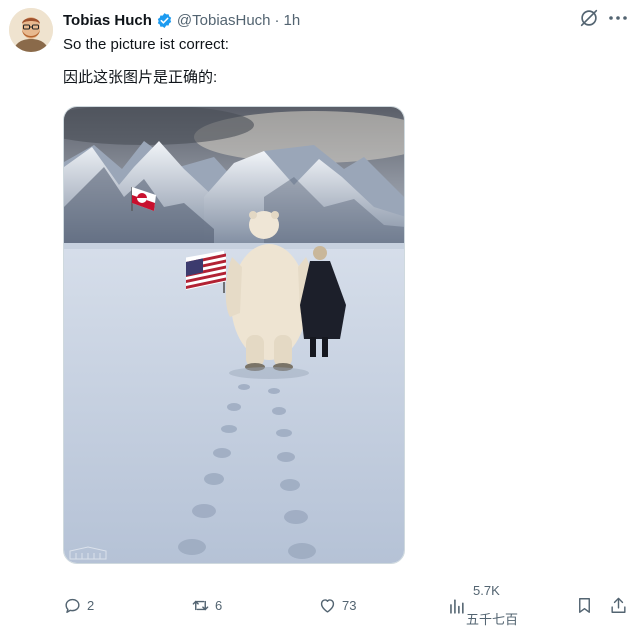 This screenshot has height=641, width=641. I want to click on share-icon, so click(618, 605).